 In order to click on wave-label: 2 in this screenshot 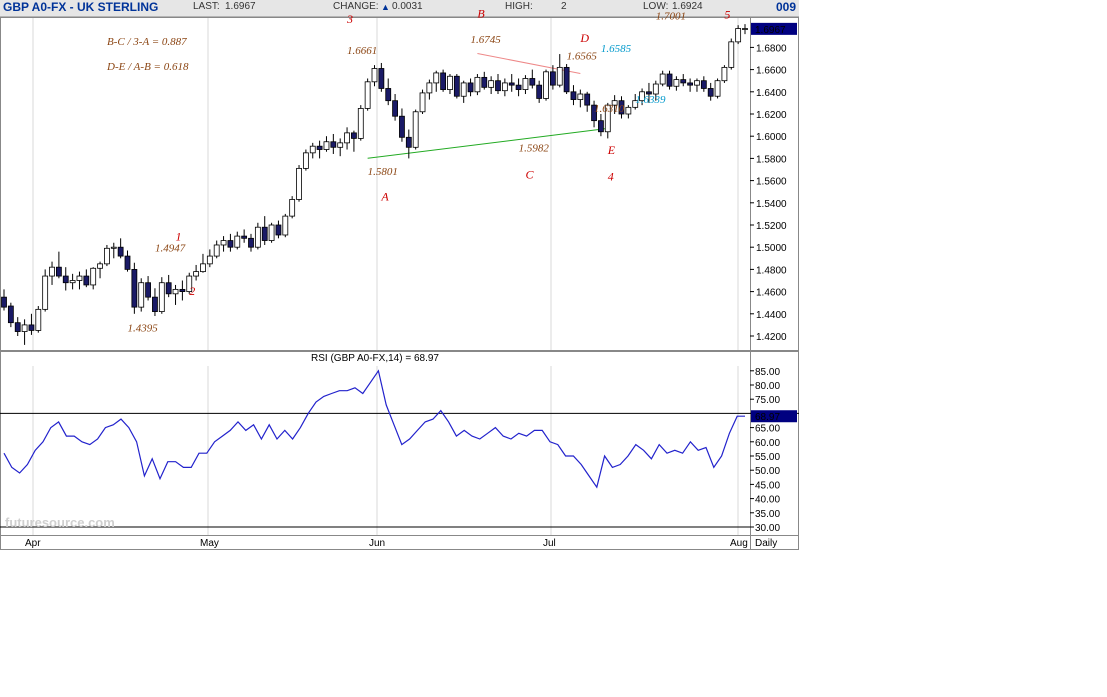, I will do `click(192, 291)`.